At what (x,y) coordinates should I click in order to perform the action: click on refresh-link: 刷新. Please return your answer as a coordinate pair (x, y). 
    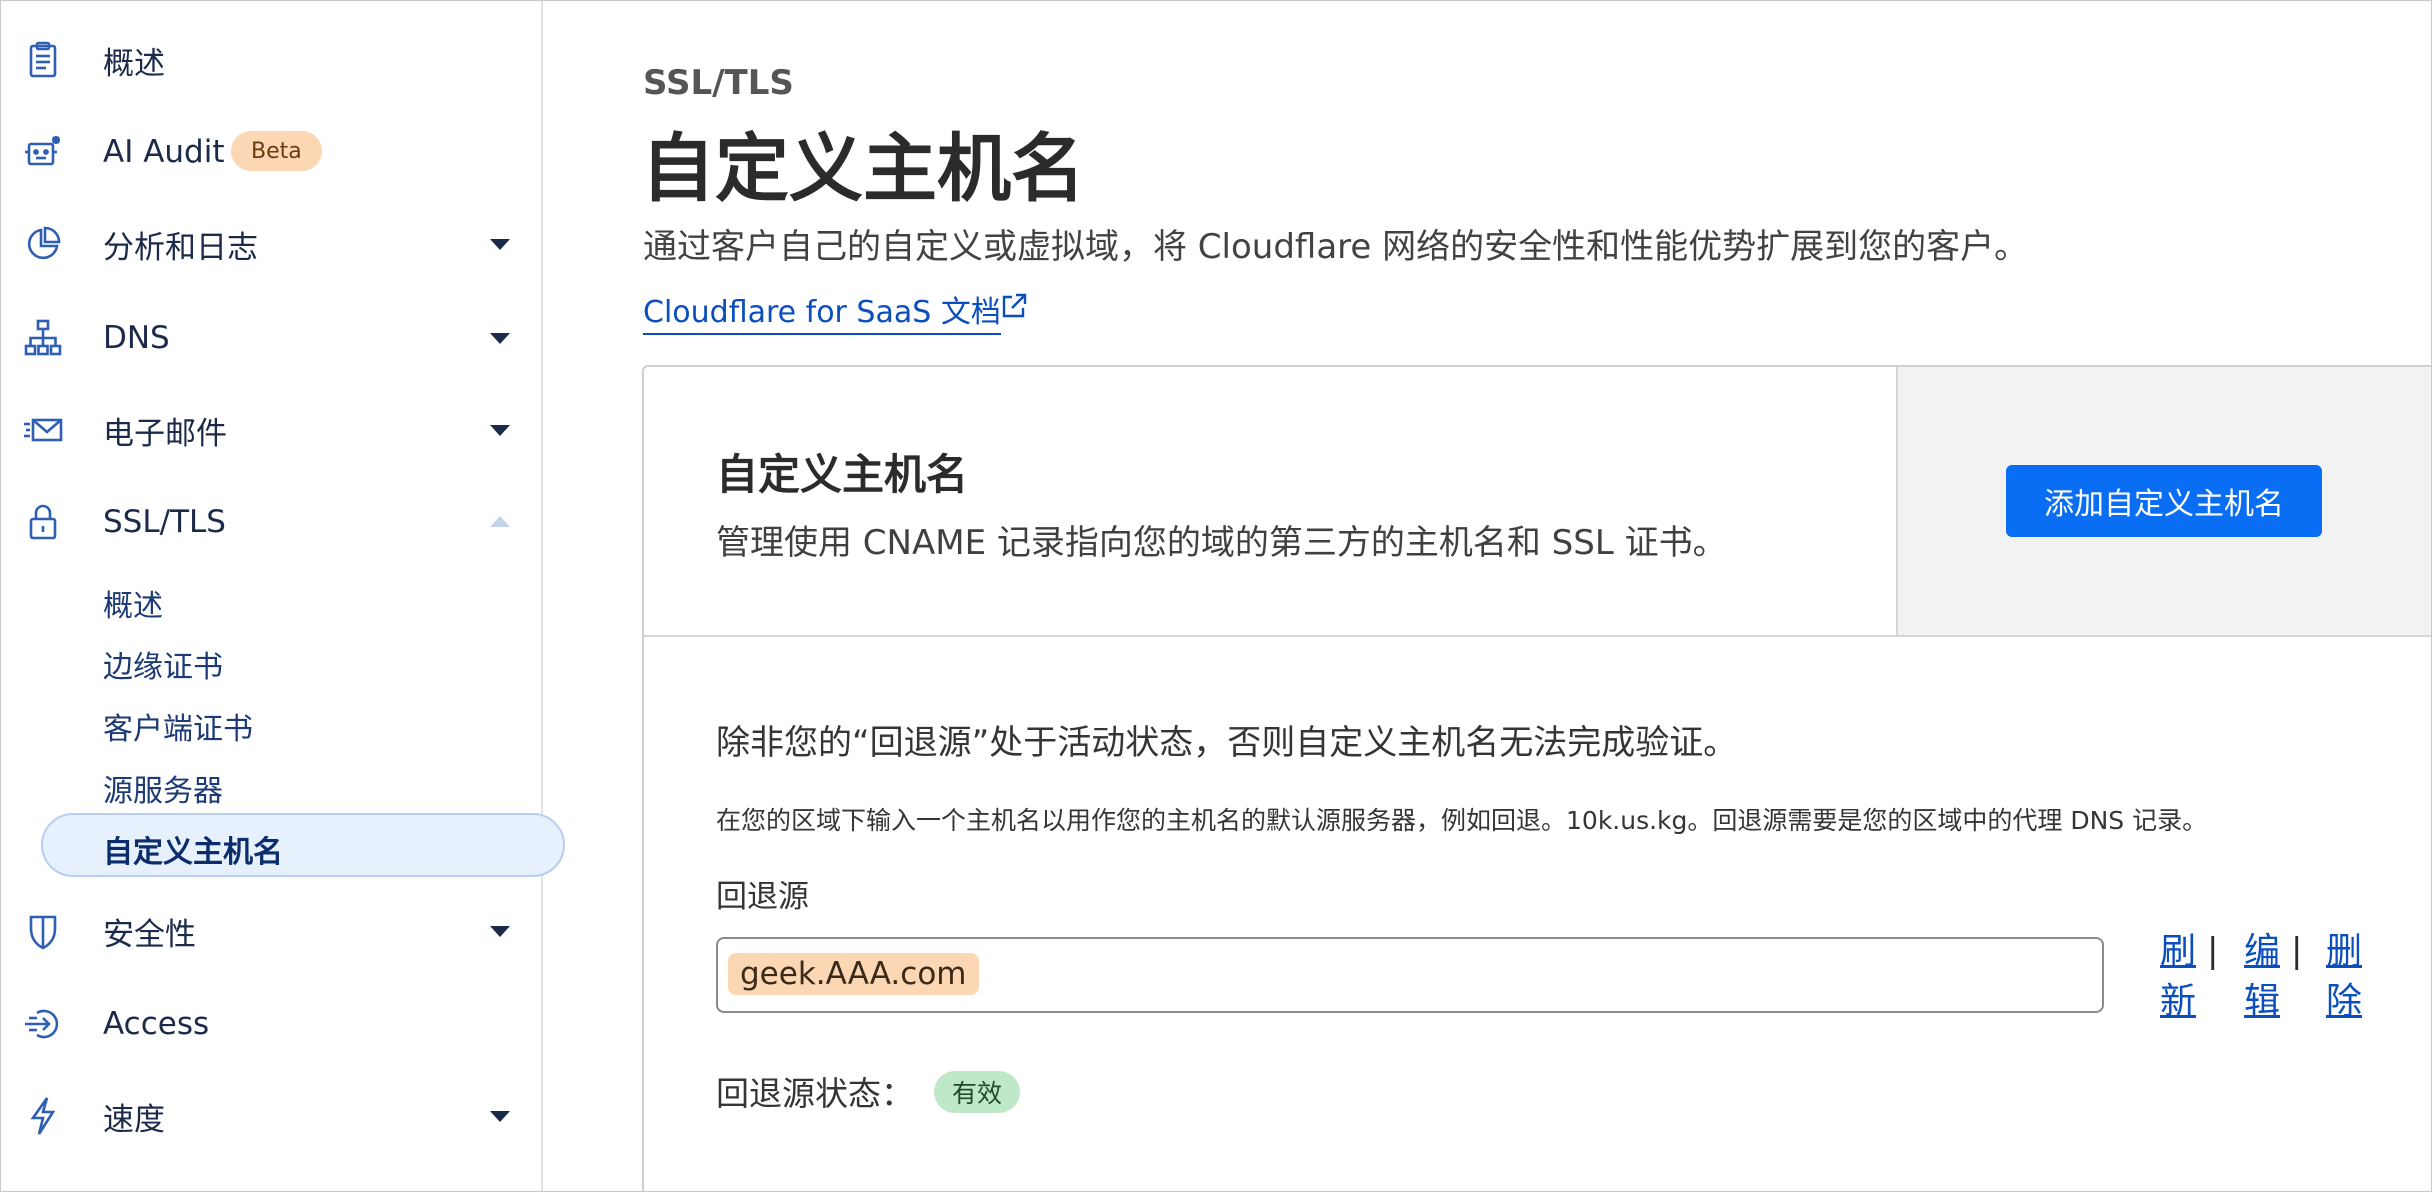
    Looking at the image, I should click on (2178, 977).